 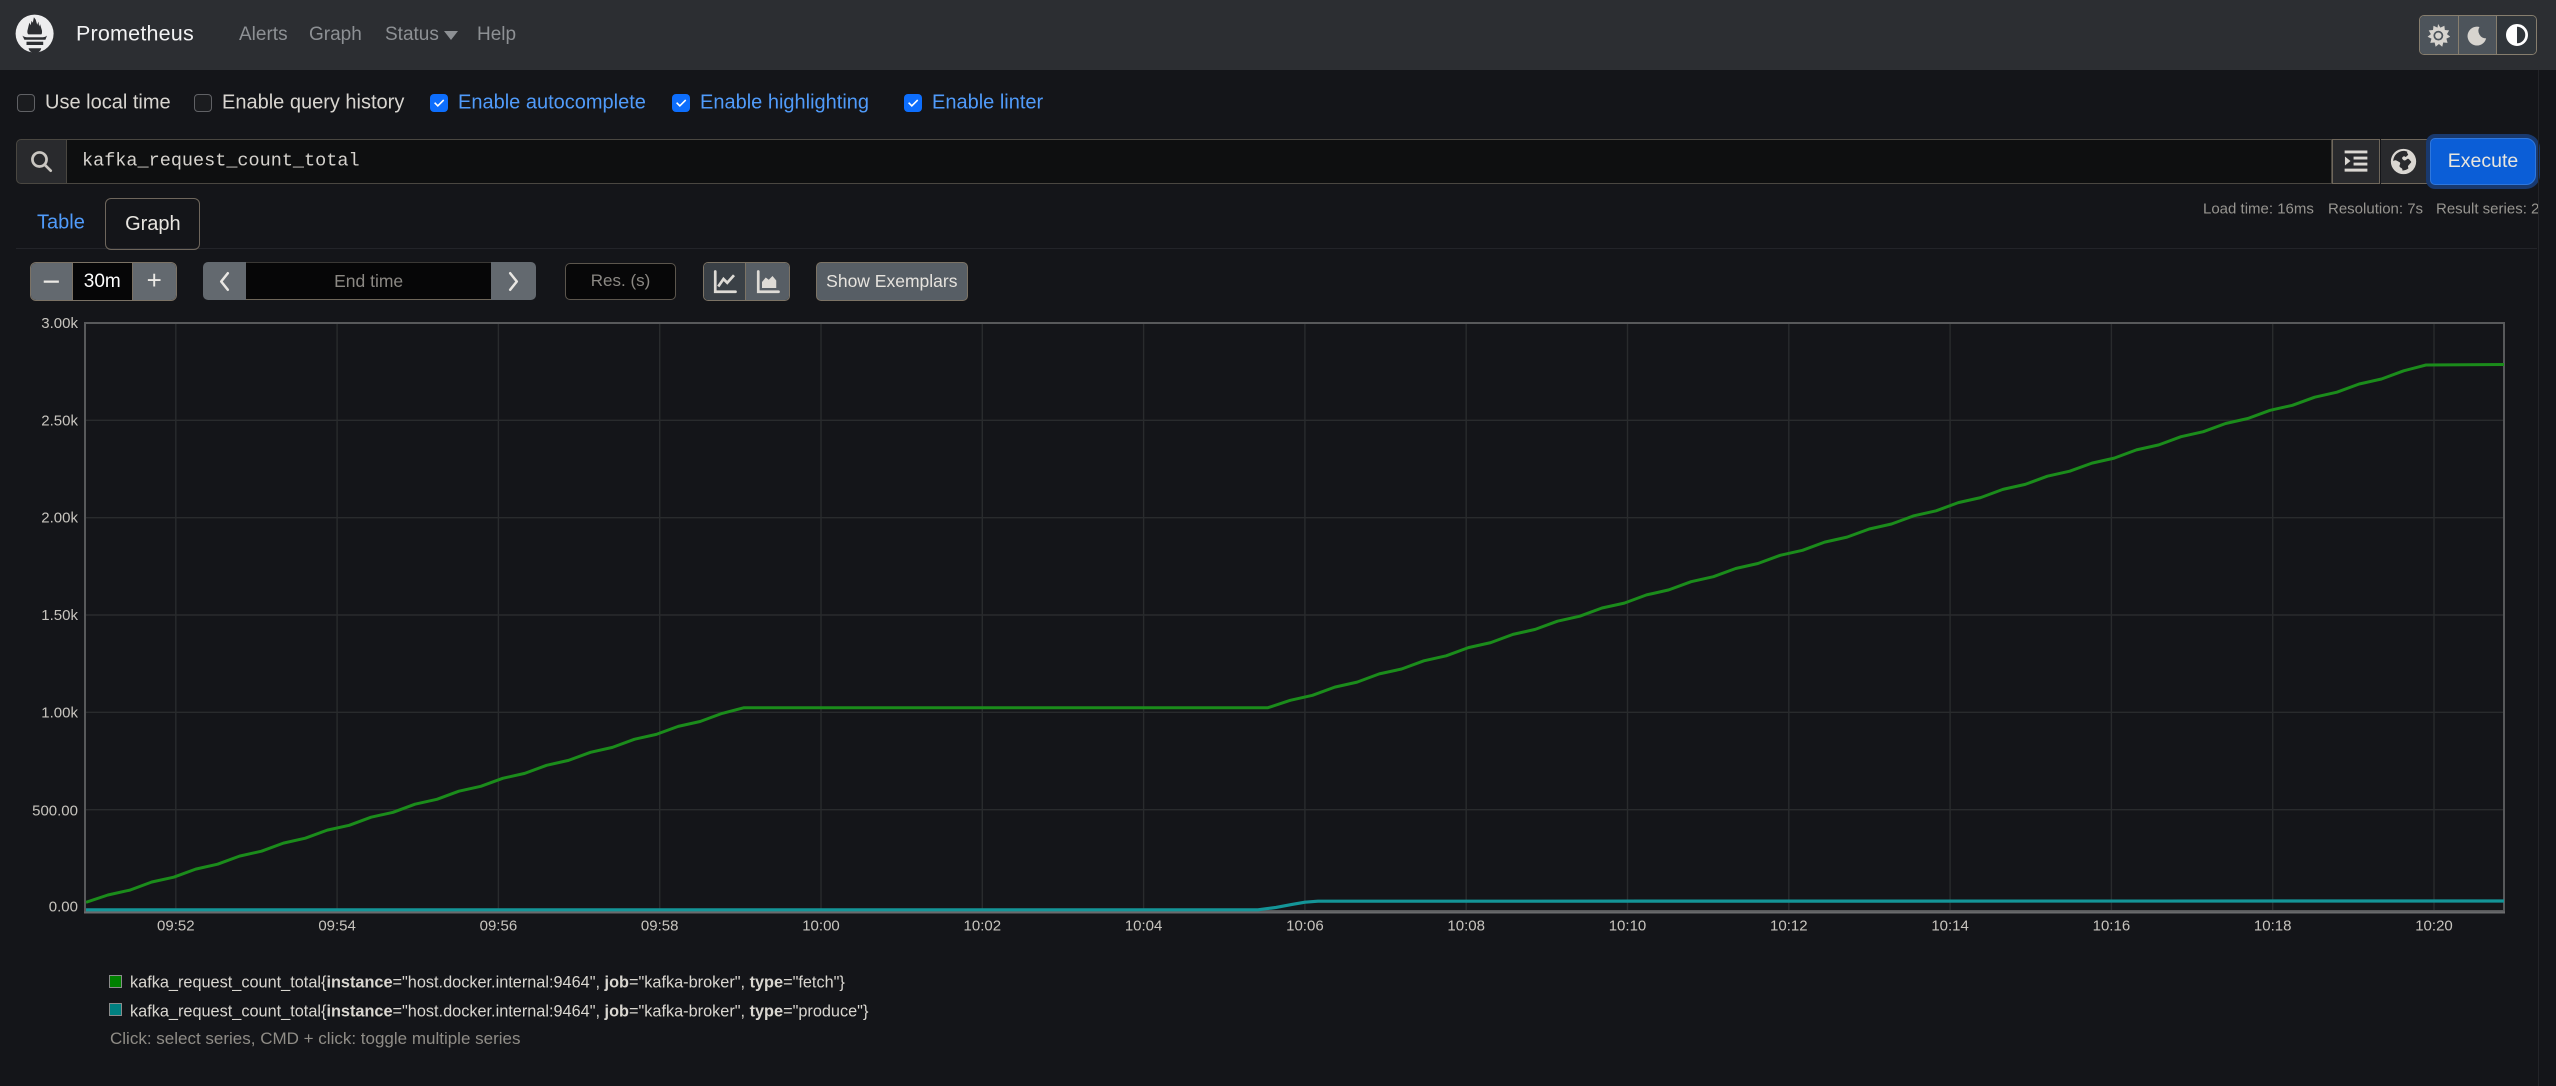 I want to click on svg-text: 09:54, so click(x=337, y=926).